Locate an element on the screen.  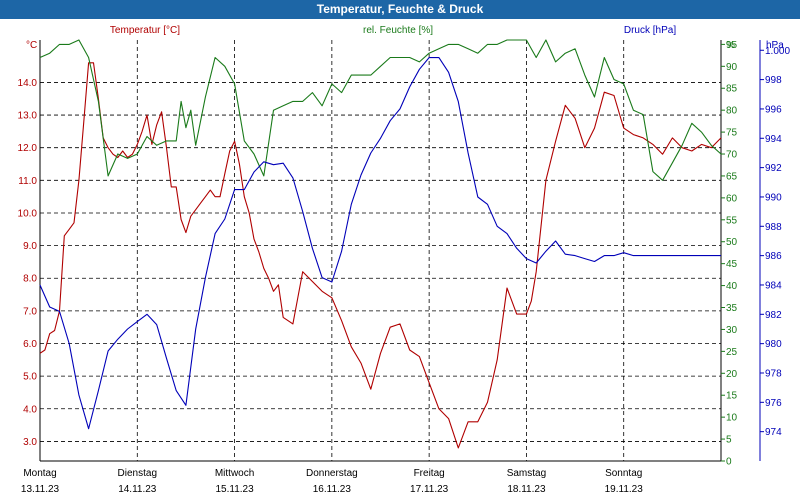
x-tick-day-label: Donnerstag is located at coordinates (332, 473).